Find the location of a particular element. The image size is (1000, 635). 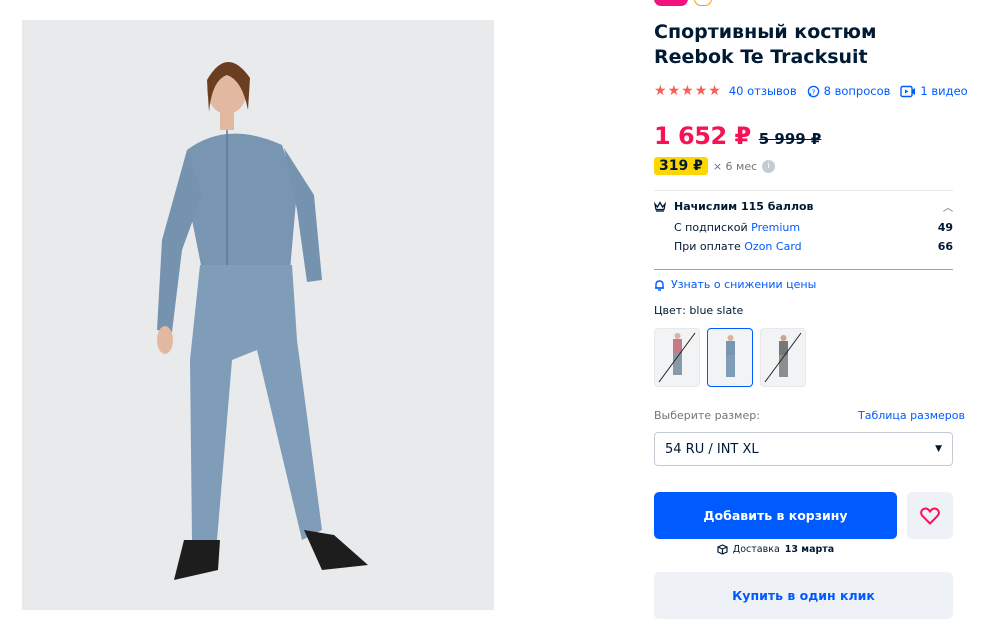

star-half-icon: ★ is located at coordinates (714, 91).